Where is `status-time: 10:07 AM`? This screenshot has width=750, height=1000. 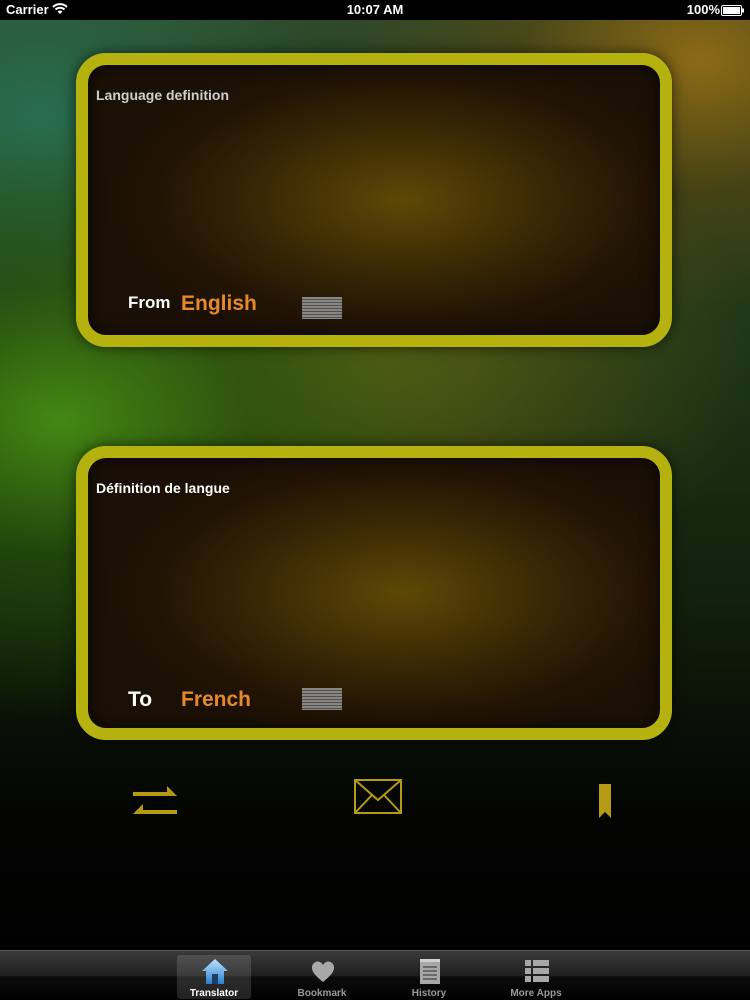 status-time: 10:07 AM is located at coordinates (375, 9).